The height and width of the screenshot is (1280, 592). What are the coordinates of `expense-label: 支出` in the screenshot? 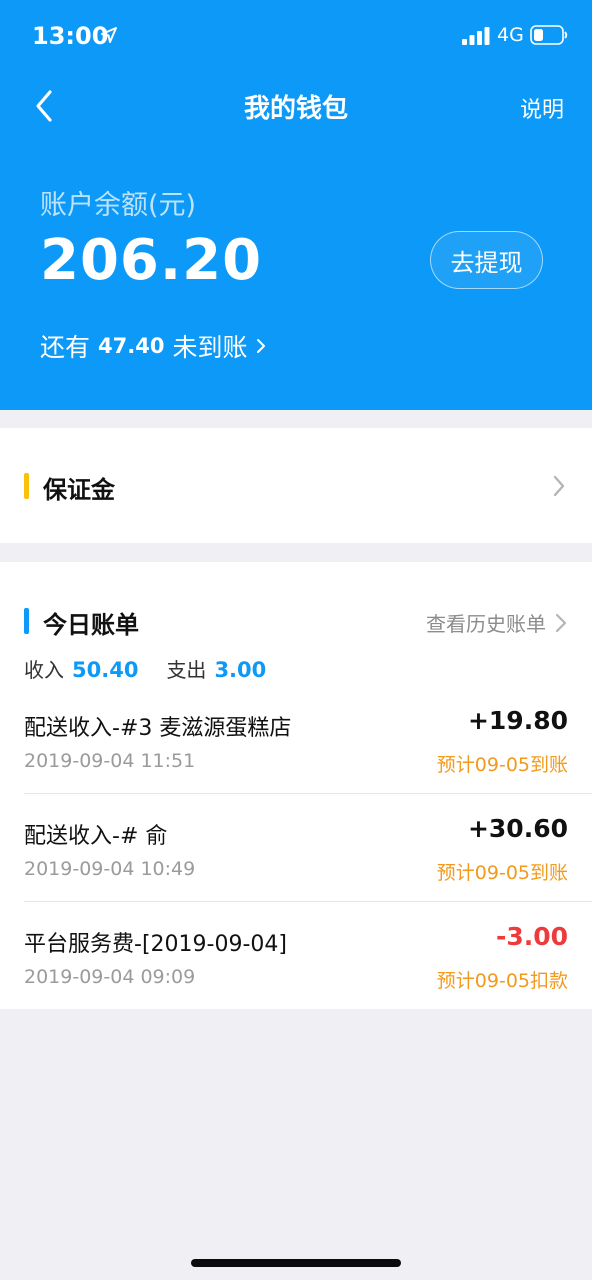 It's located at (186, 670).